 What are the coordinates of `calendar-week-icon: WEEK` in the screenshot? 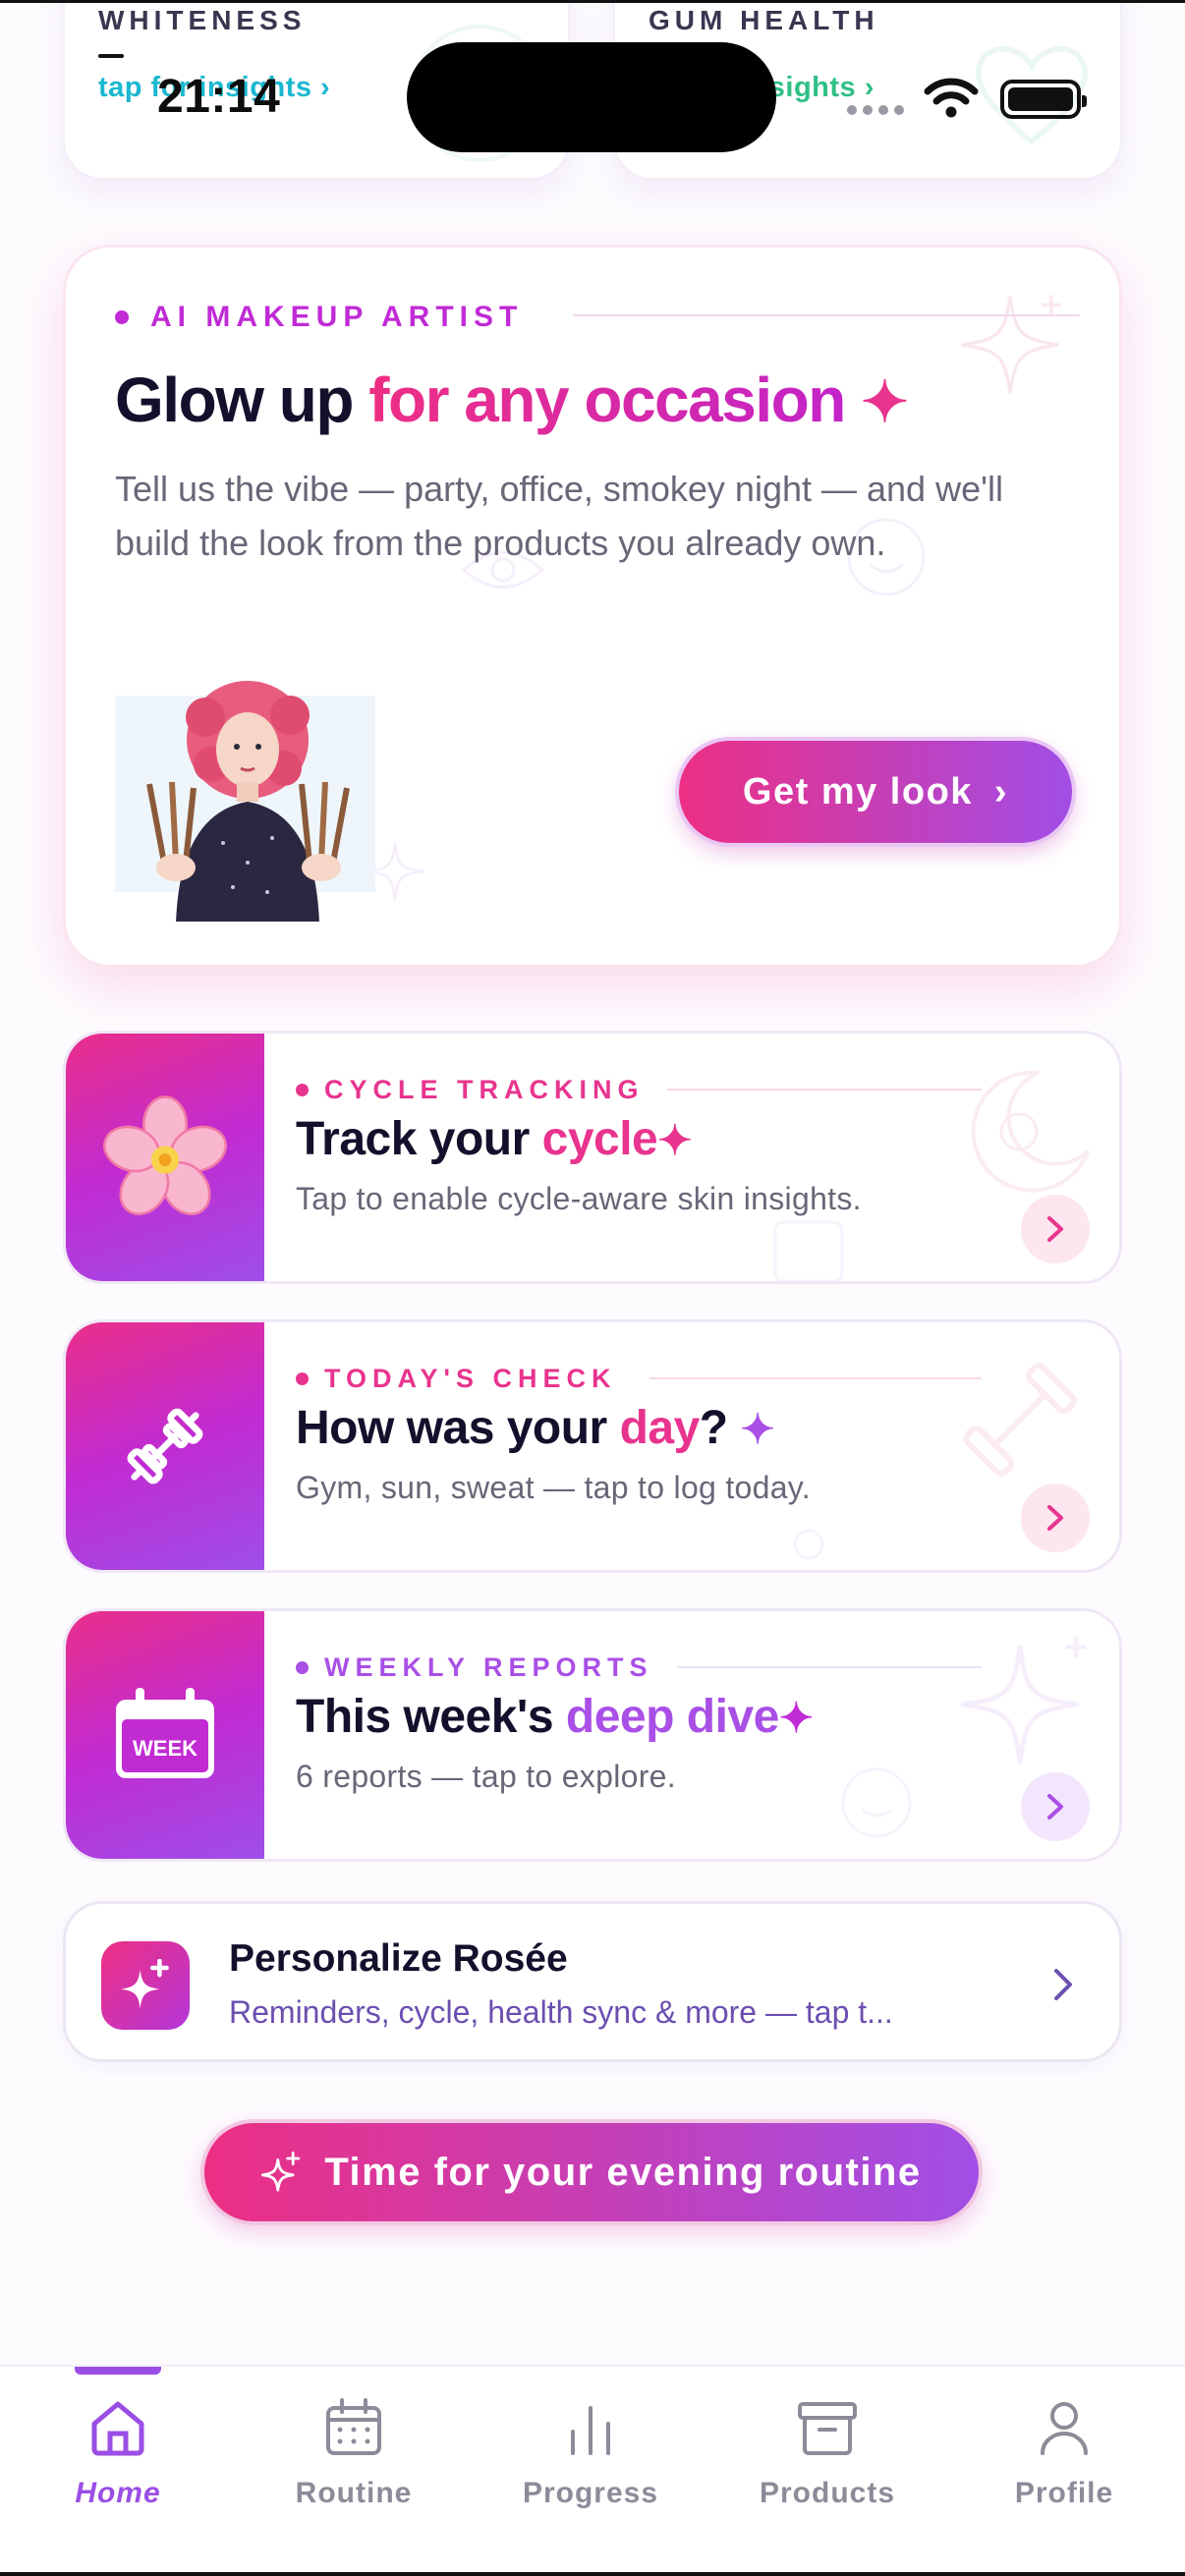 It's located at (165, 1733).